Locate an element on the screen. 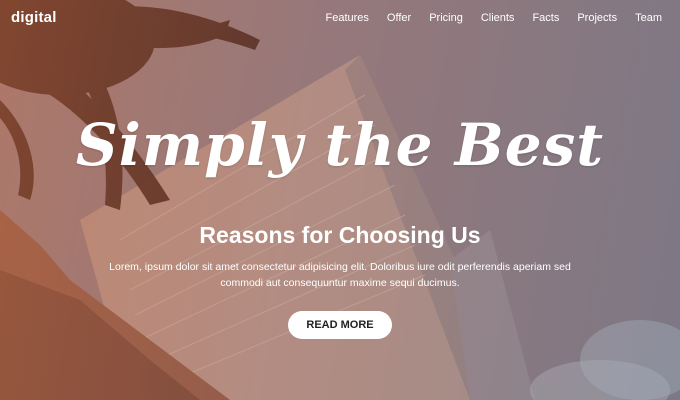 The width and height of the screenshot is (680, 400). nav-item-offer: Offer is located at coordinates (399, 18).